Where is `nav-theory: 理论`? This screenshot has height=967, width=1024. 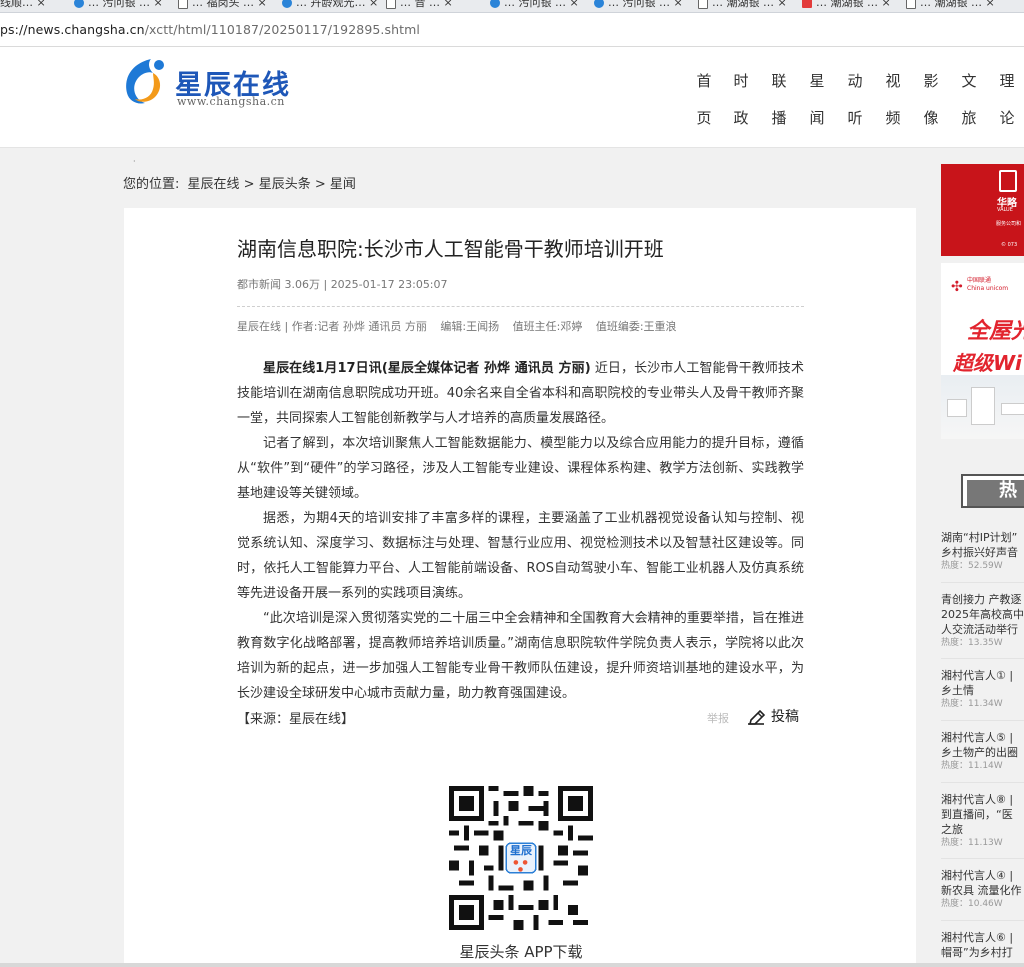 nav-theory: 理论 is located at coordinates (1007, 100).